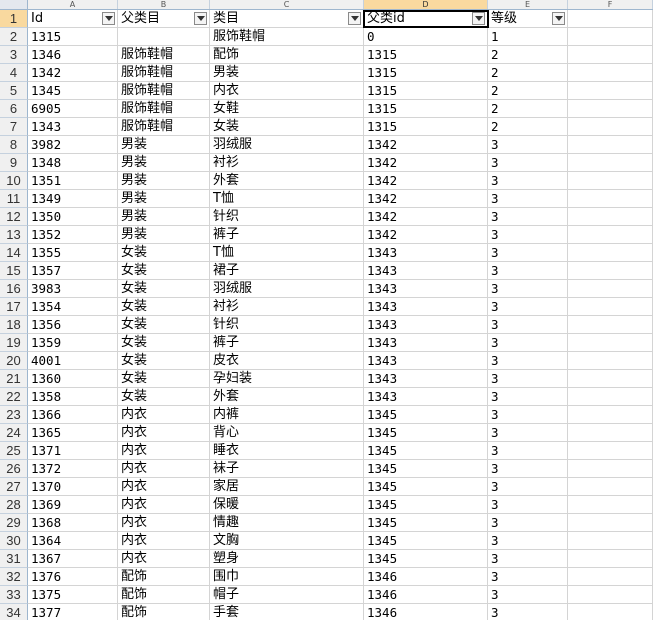 Image resolution: width=653 pixels, height=620 pixels. What do you see at coordinates (14, 37) in the screenshot?
I see `row-number: 2` at bounding box center [14, 37].